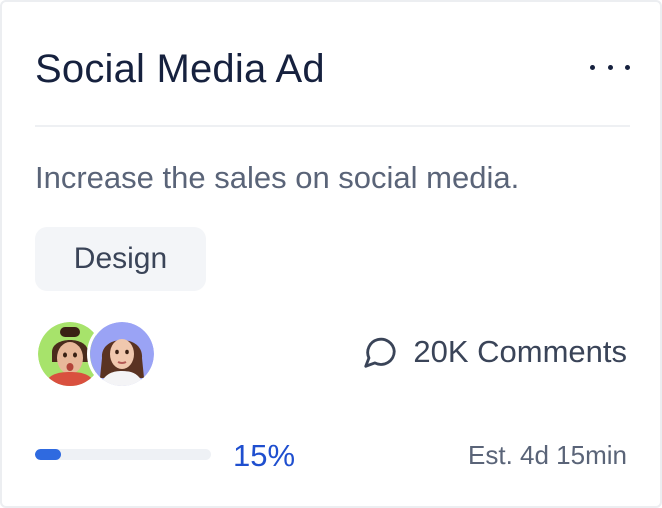 This screenshot has width=662, height=508. I want to click on time-estimate: Est. 4d 15min, so click(547, 455).